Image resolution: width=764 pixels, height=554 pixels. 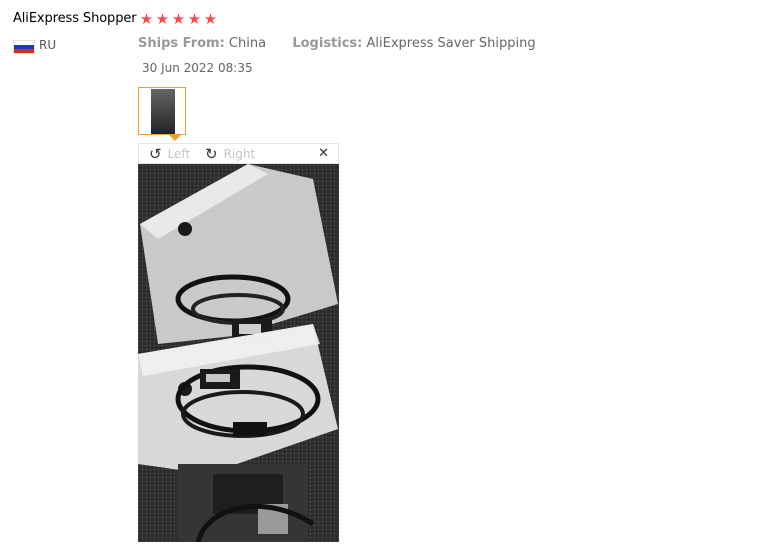 I want to click on logistics-value: AliExpress Saver Shipping, so click(x=451, y=43).